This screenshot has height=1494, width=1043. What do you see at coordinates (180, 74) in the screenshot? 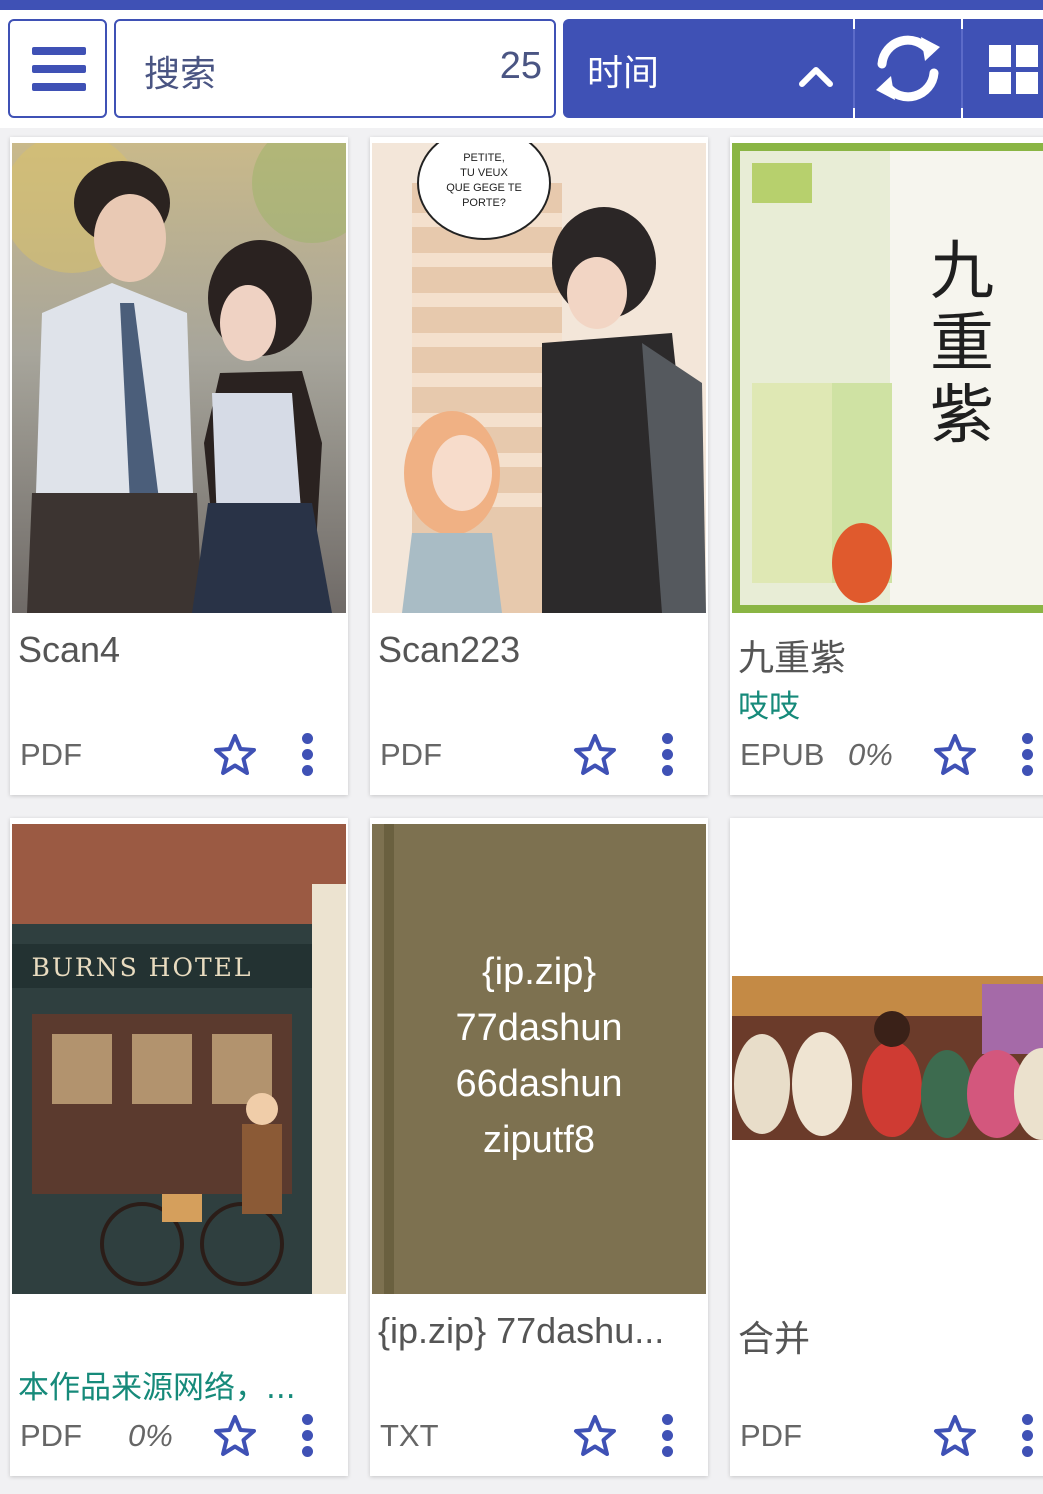
I see `search-placeholder: 搜索` at bounding box center [180, 74].